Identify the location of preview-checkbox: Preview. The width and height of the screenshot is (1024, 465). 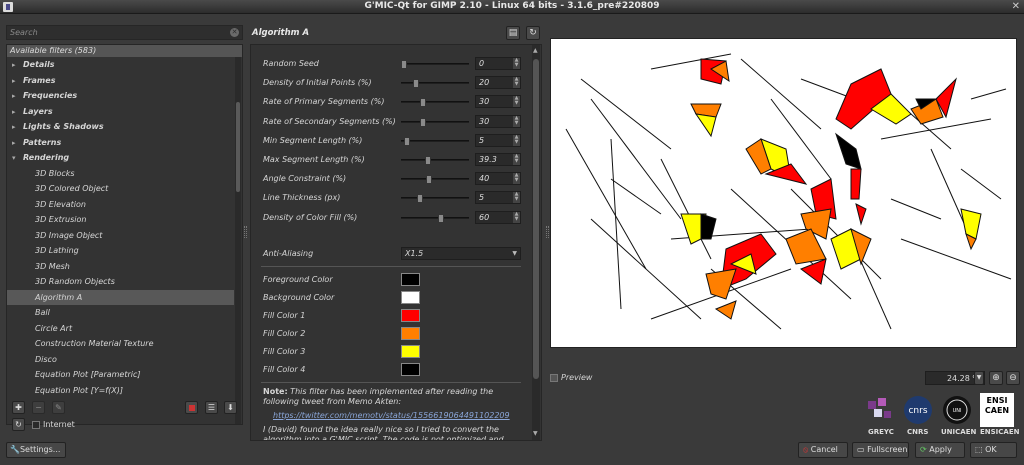
(571, 378).